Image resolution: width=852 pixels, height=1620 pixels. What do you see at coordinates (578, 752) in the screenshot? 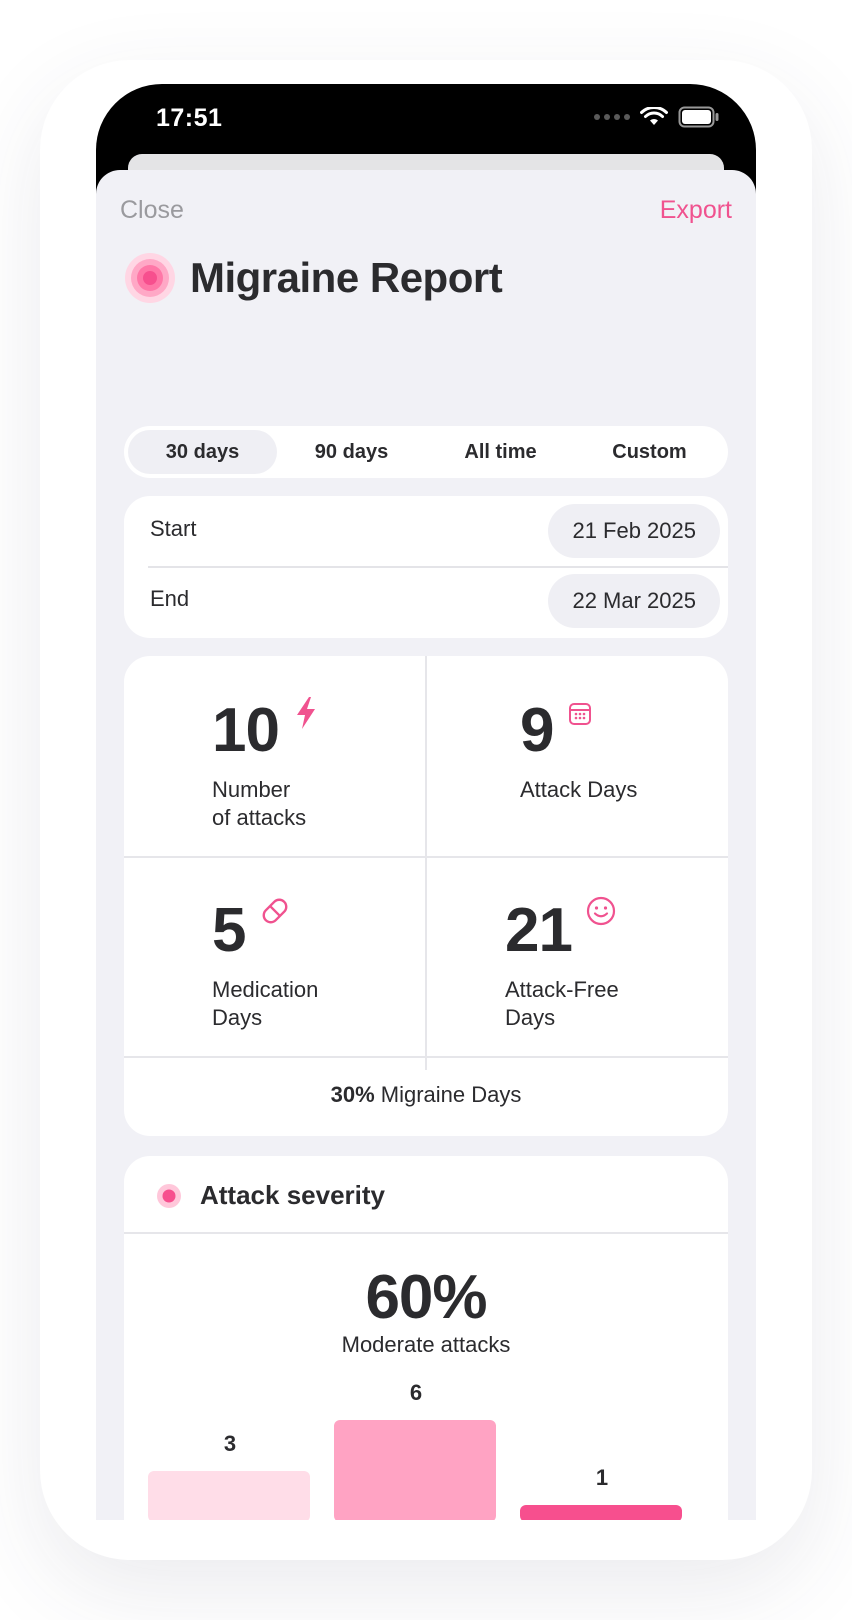
I see `stat-attack-days: 9 Attack Days` at bounding box center [578, 752].